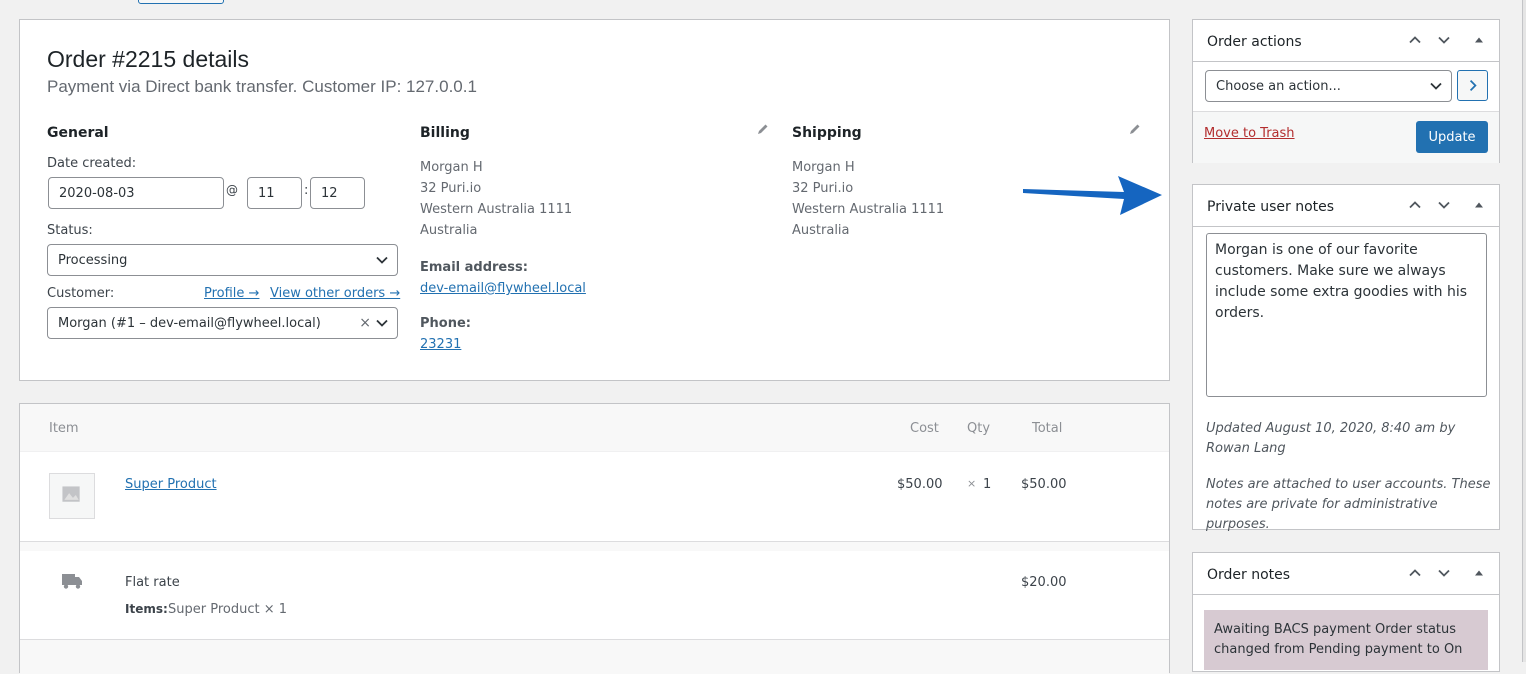 Image resolution: width=1526 pixels, height=674 pixels. Describe the element at coordinates (474, 267) in the screenshot. I see `billing-email-label: Email address:` at that location.